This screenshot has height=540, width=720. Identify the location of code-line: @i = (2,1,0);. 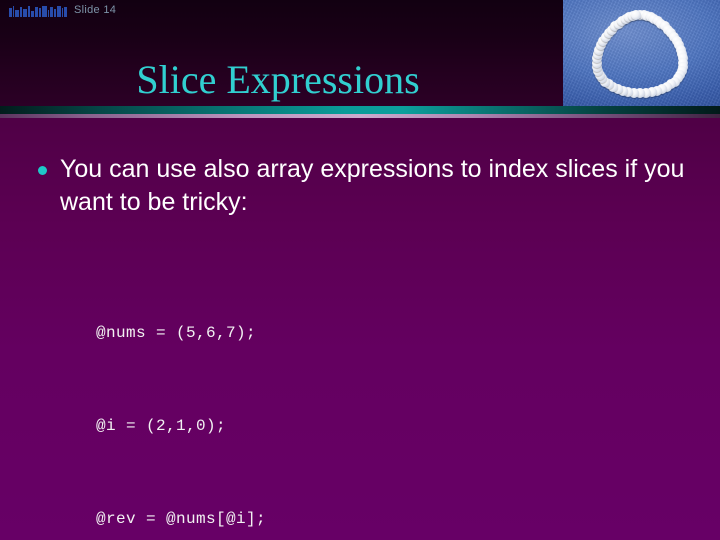
(161, 426).